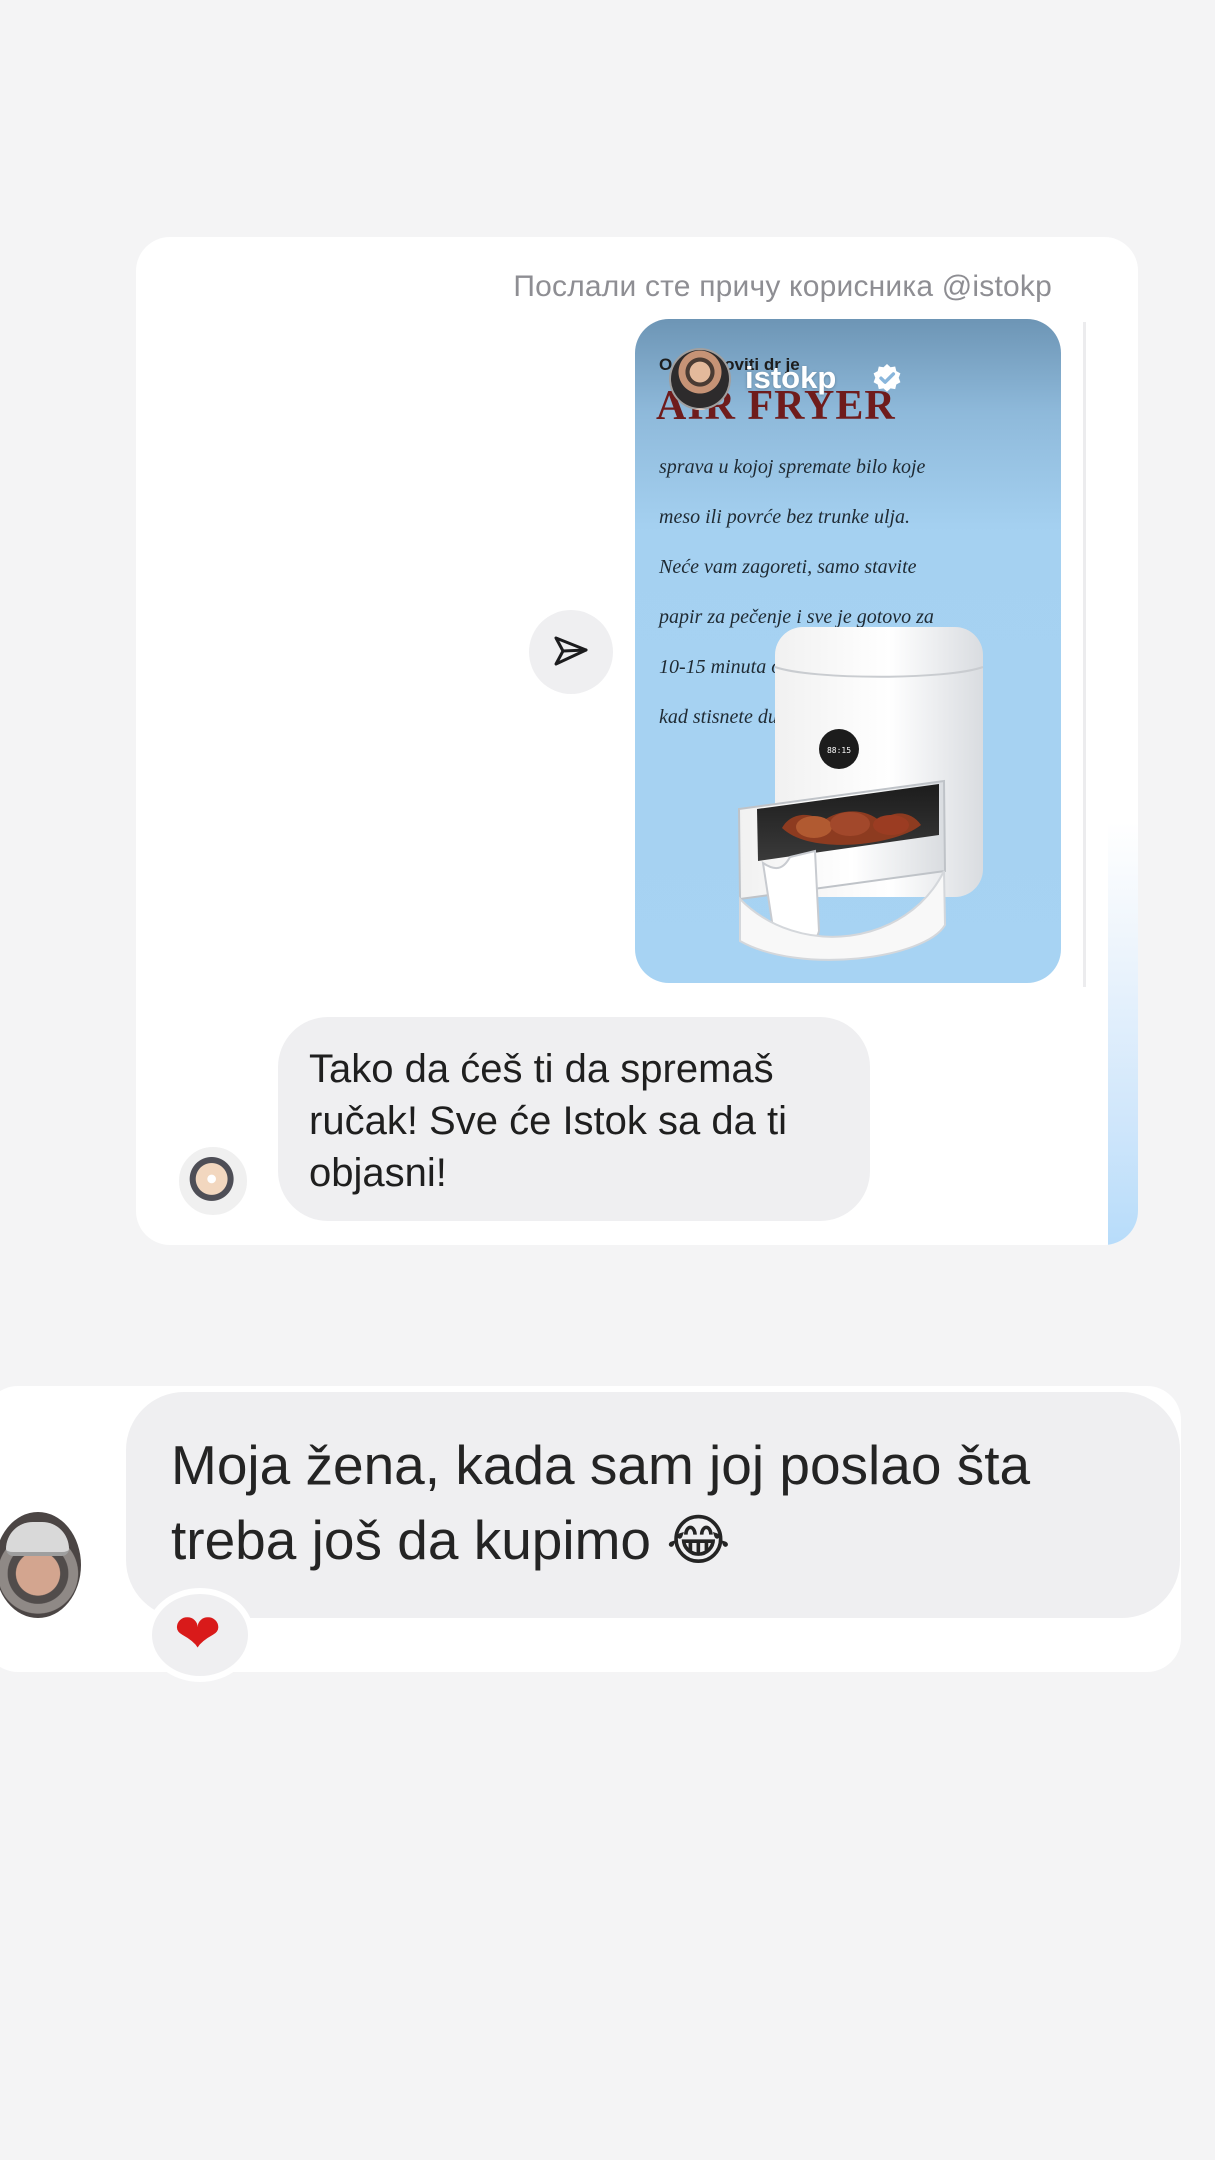  I want to click on heart-icon: ❤, so click(197, 1634).